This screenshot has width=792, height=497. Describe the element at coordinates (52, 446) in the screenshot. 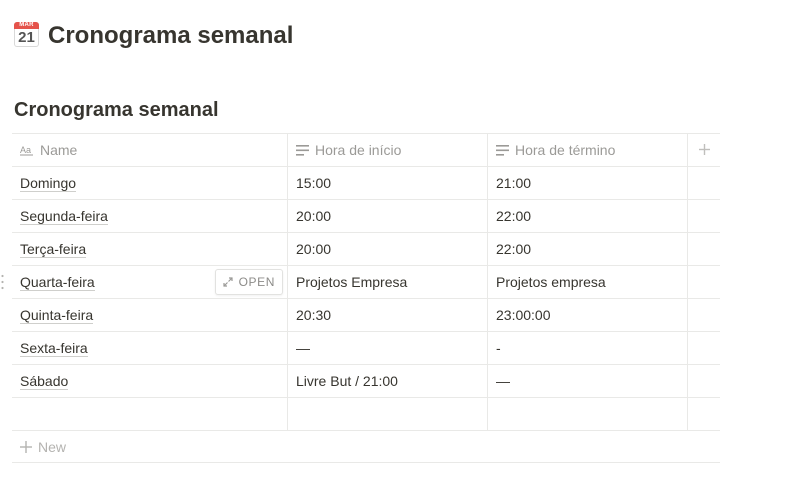

I see `new-row-label: New` at that location.